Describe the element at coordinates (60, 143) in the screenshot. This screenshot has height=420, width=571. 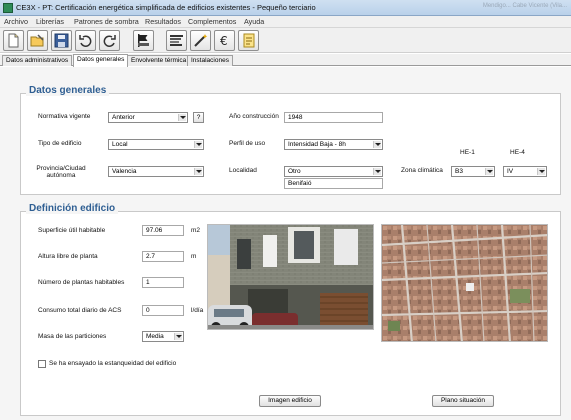
I see `tipo-edificio-label: Tipo de edificio` at that location.